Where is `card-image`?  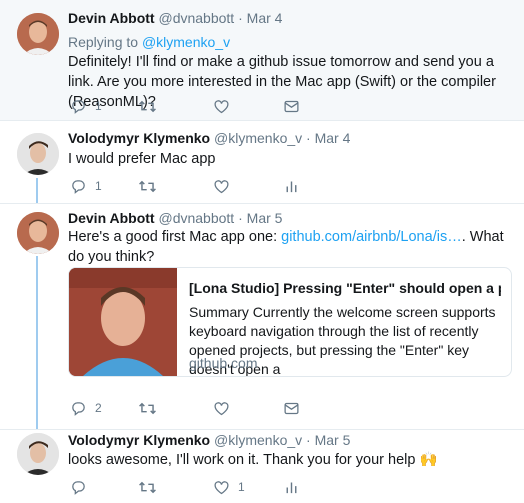 card-image is located at coordinates (123, 322).